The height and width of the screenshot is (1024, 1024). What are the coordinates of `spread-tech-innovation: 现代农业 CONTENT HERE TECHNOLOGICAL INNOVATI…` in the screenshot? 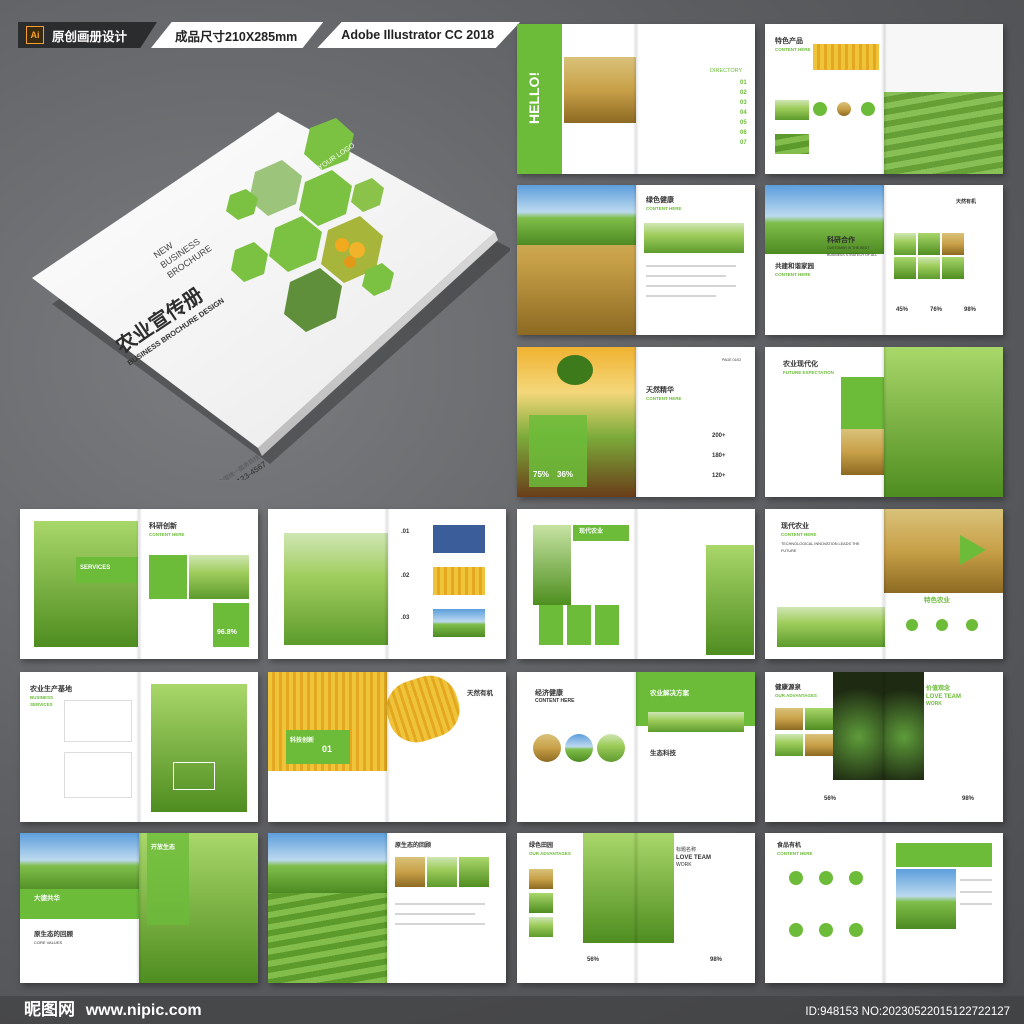 It's located at (884, 584).